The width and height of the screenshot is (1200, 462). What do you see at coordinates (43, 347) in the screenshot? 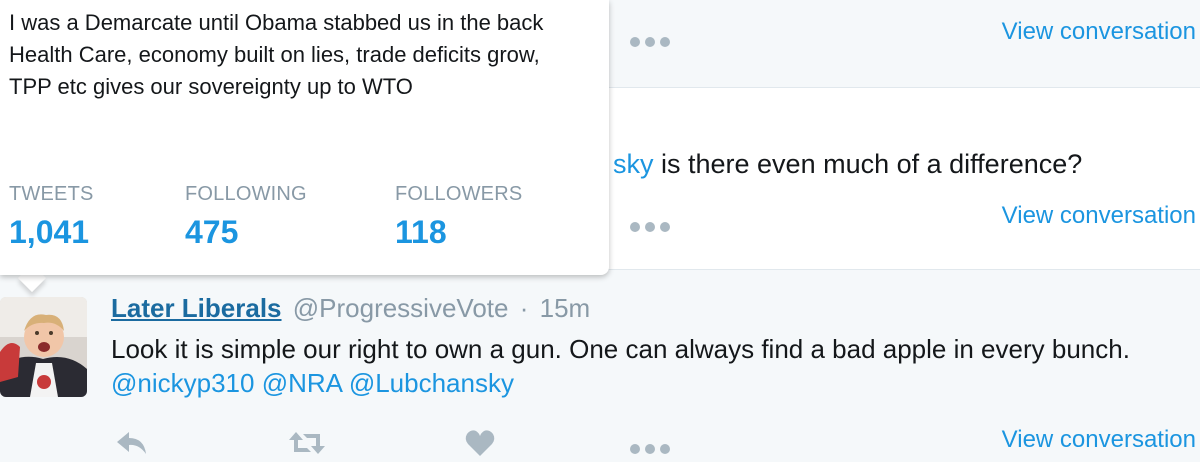
I see `avatar` at bounding box center [43, 347].